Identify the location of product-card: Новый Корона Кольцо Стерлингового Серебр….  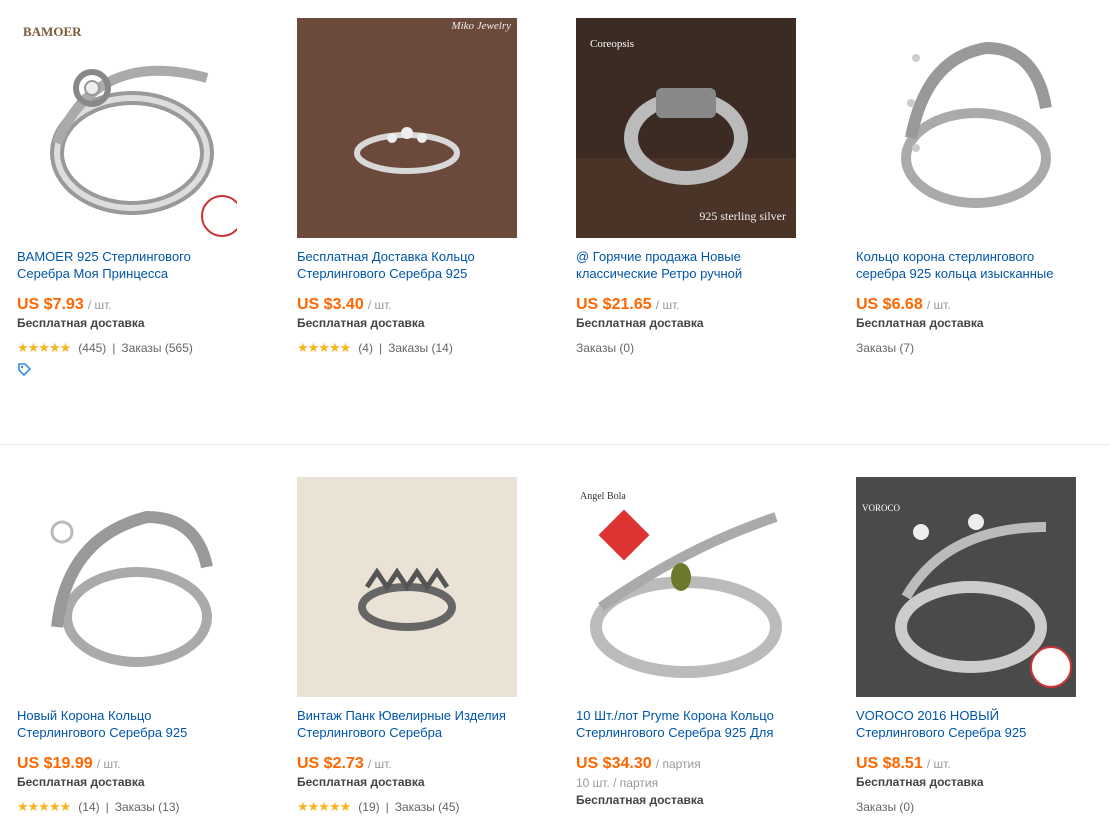
(129, 646).